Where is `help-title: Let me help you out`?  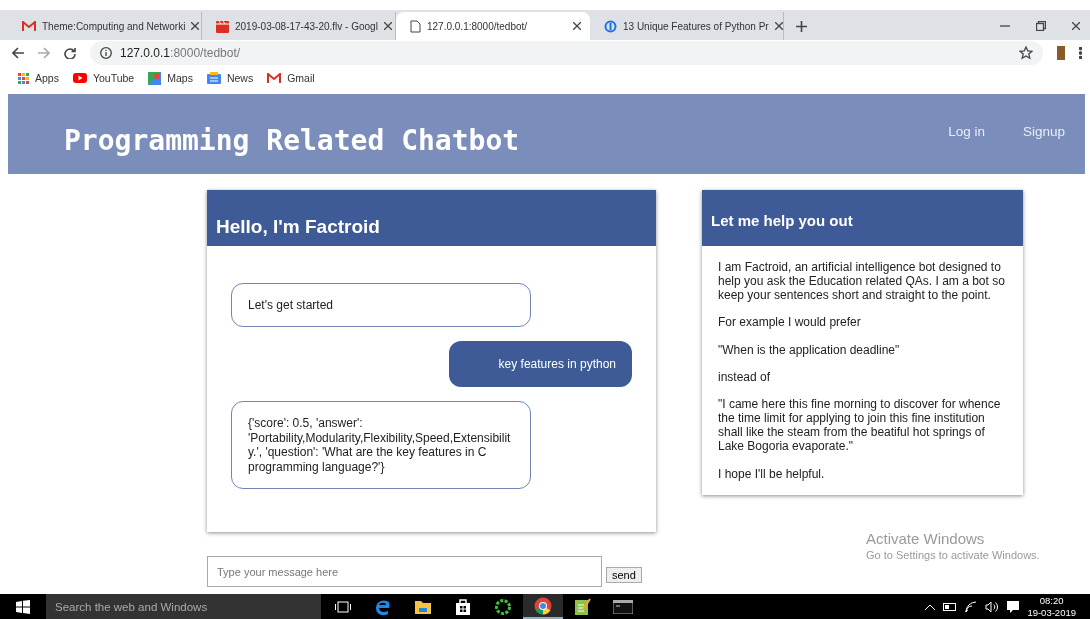 help-title: Let me help you out is located at coordinates (862, 218).